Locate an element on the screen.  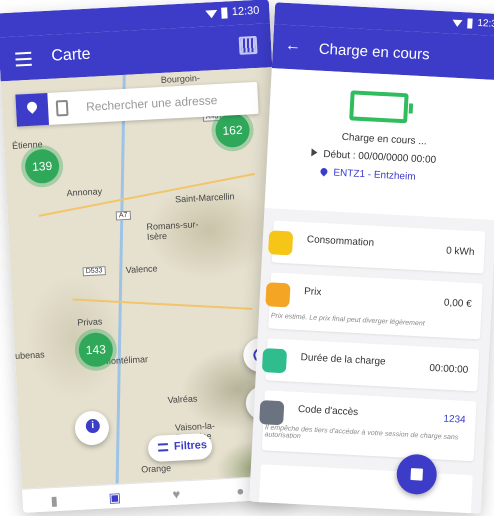
search-input: Rechercher une adresse is located at coordinates (152, 103).